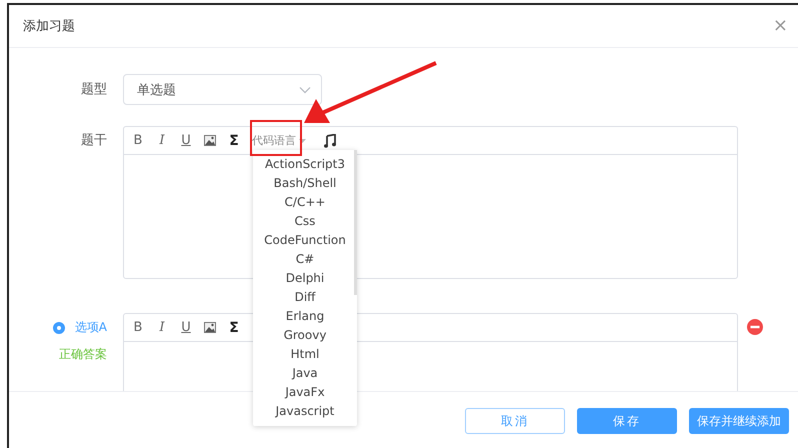 The width and height of the screenshot is (798, 448). What do you see at coordinates (58, 328) in the screenshot?
I see `radio-button` at bounding box center [58, 328].